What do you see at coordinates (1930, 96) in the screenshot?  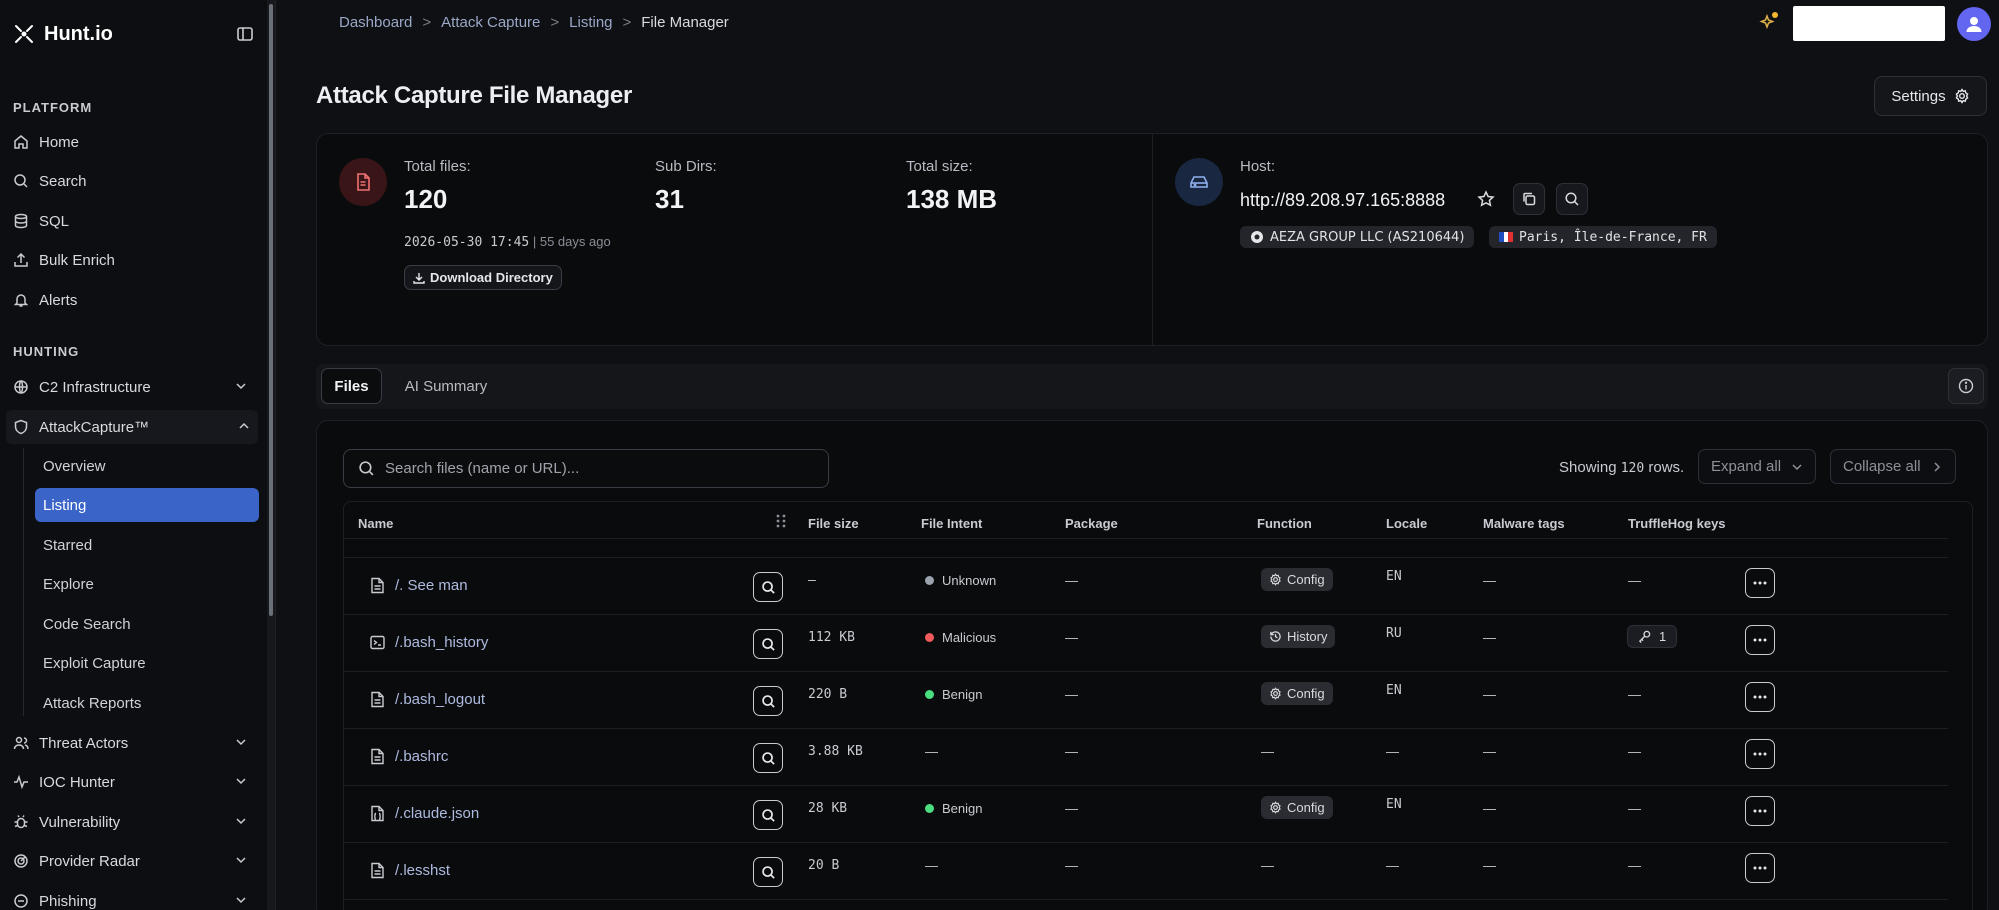 I see `settings-button: Settings` at bounding box center [1930, 96].